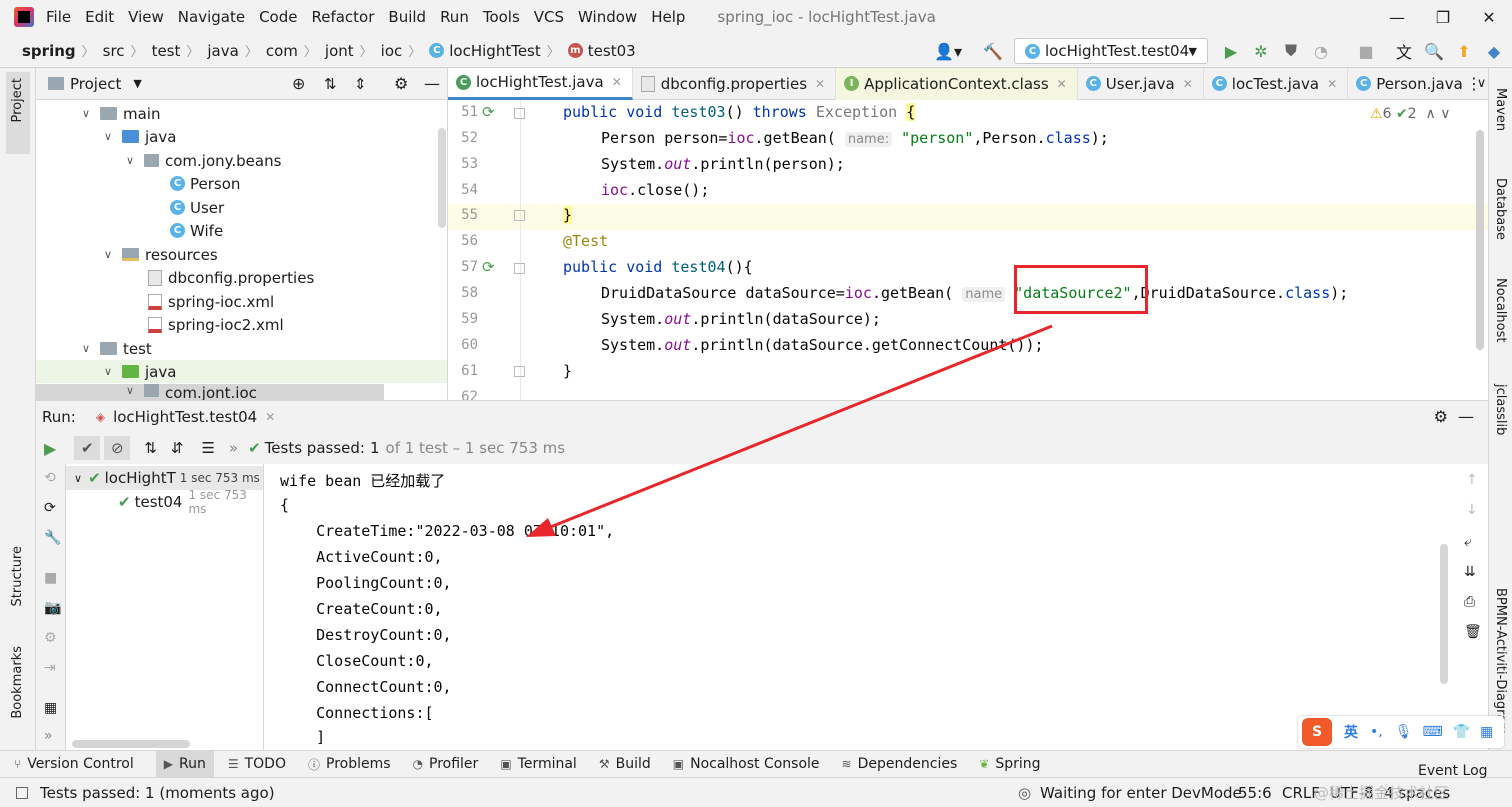 This screenshot has width=1512, height=807. I want to click on nocalhost-tool-label: Nocalhost, so click(1500, 310).